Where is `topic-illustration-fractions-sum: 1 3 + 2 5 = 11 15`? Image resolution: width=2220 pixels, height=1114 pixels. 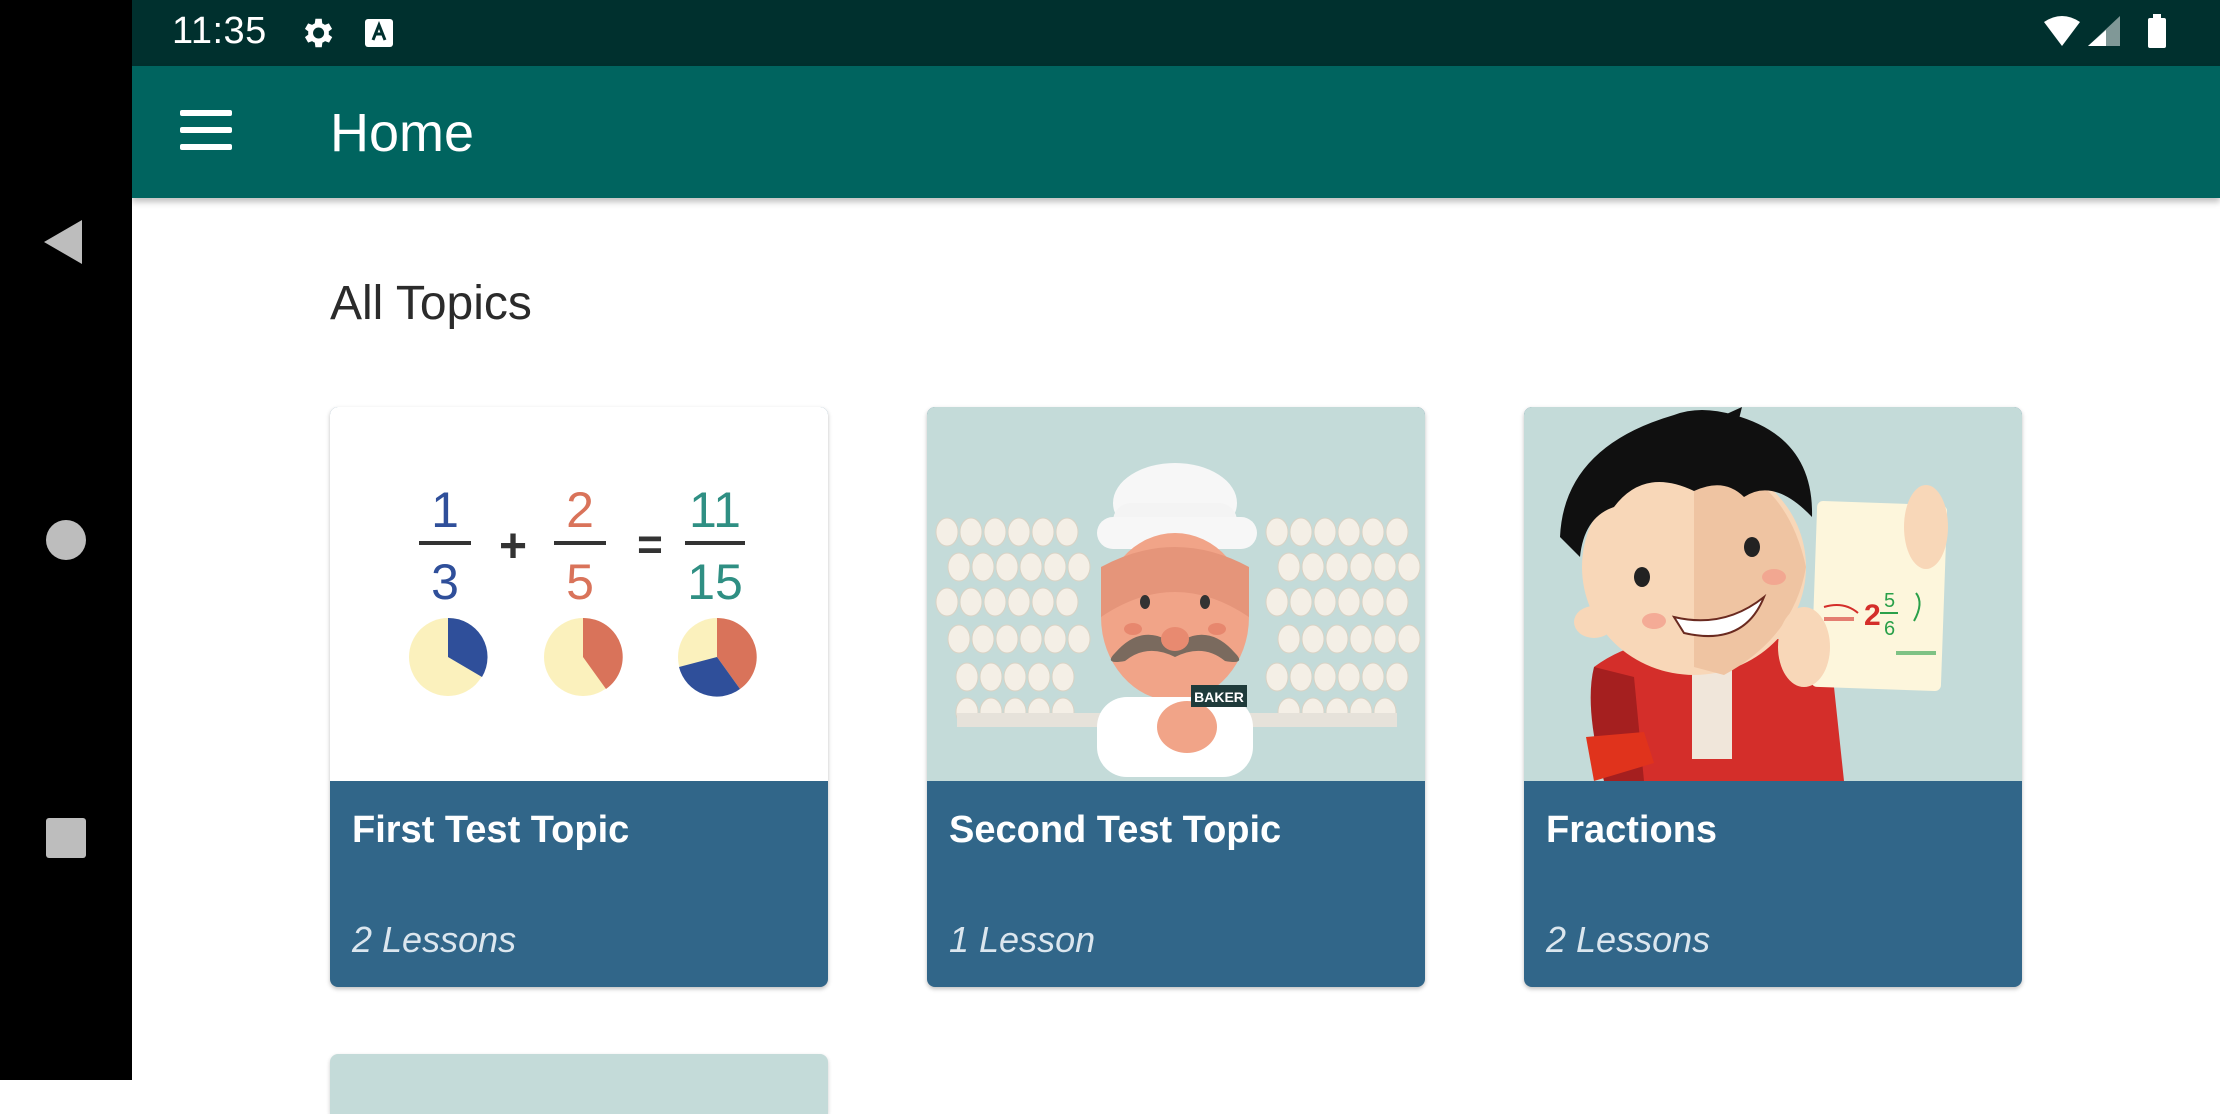 topic-illustration-fractions-sum: 1 3 + 2 5 = 11 15 is located at coordinates (579, 594).